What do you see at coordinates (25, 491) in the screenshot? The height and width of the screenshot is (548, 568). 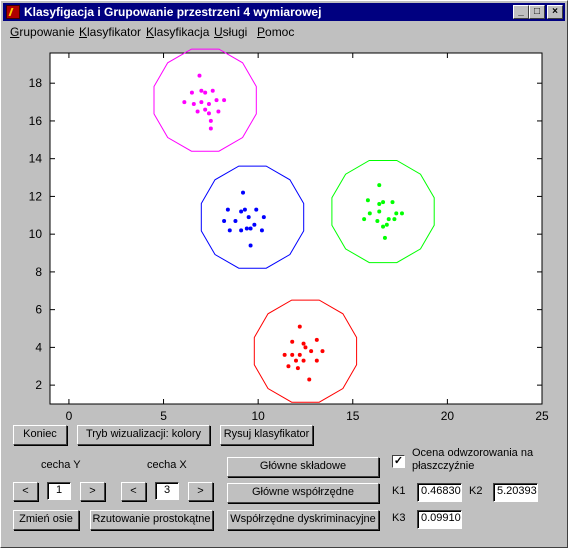 I see `cecha-y-prev-button: <` at bounding box center [25, 491].